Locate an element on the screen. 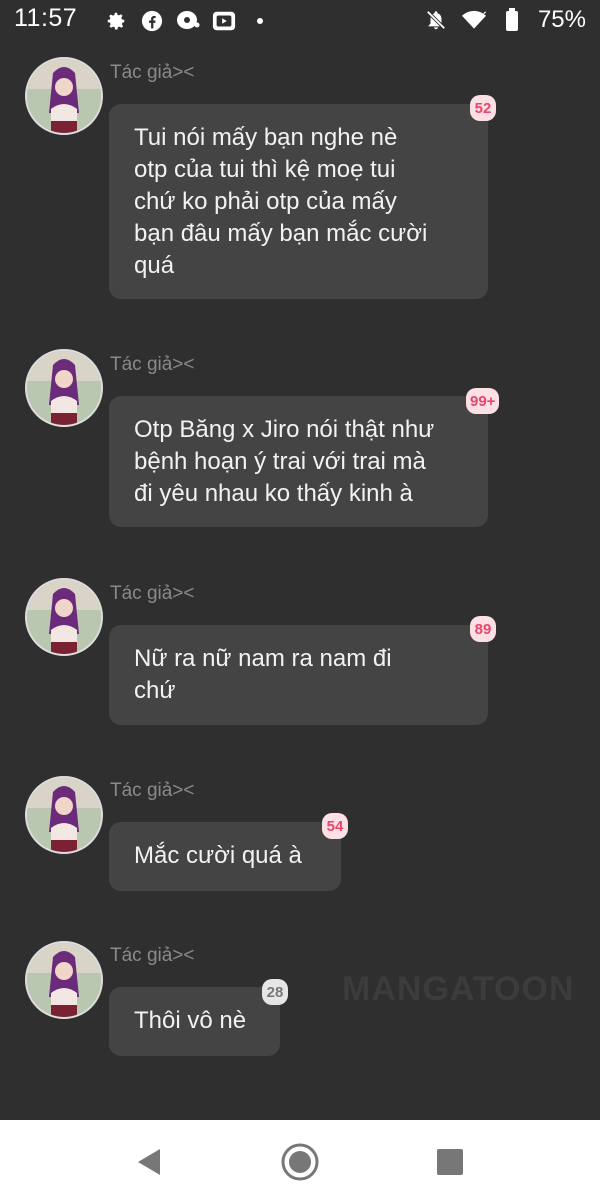 This screenshot has height=1200, width=600. home-icon is located at coordinates (300, 1162).